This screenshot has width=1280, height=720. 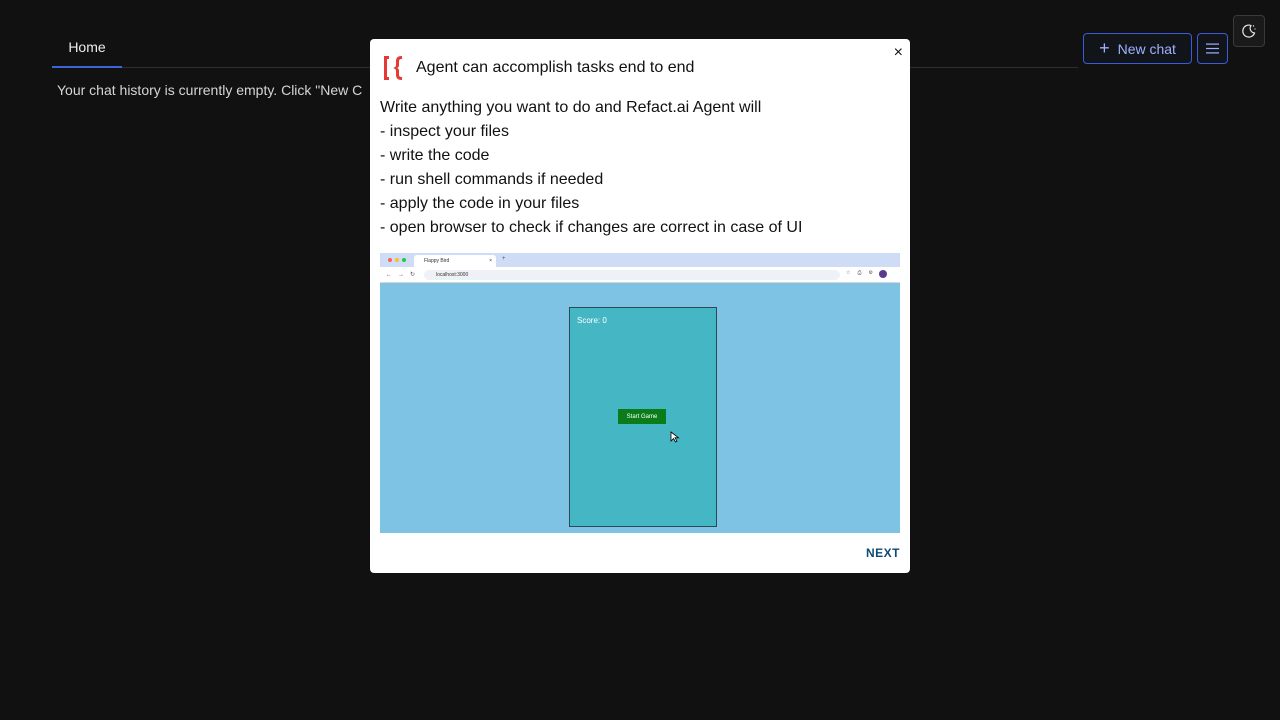 I want to click on hamburger-icon, so click(x=1212, y=48).